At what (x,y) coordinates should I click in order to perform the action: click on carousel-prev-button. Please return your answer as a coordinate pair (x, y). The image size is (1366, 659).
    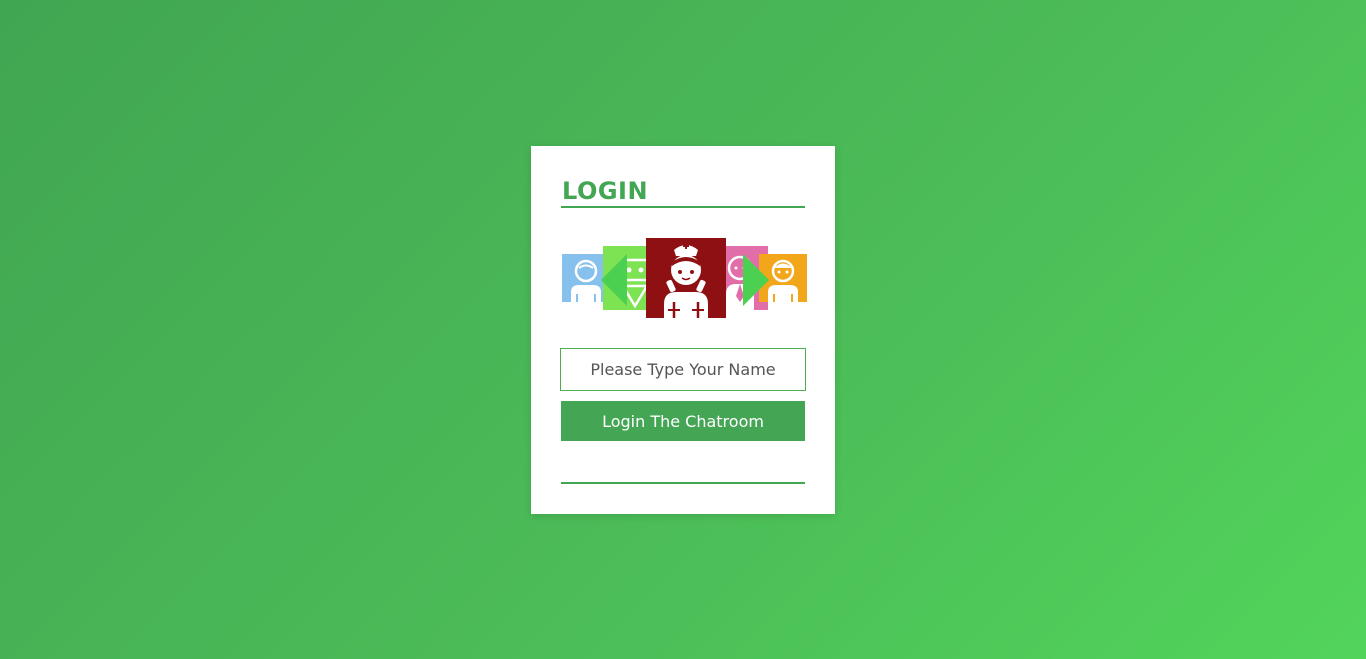
    Looking at the image, I should click on (614, 280).